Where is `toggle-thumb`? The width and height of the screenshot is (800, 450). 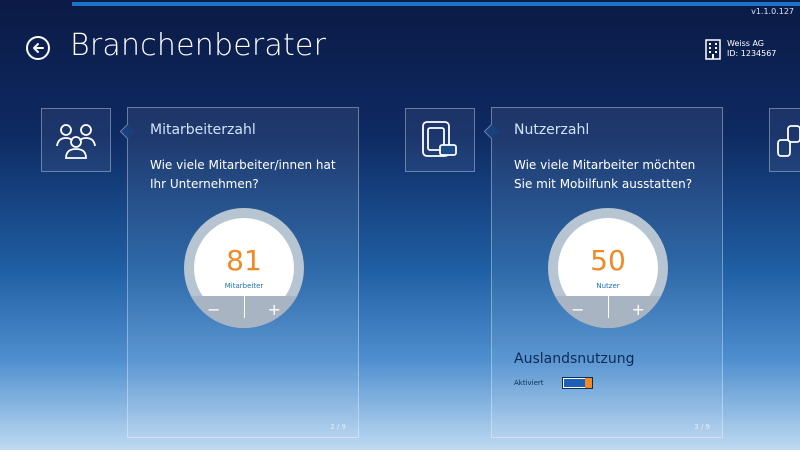 toggle-thumb is located at coordinates (588, 383).